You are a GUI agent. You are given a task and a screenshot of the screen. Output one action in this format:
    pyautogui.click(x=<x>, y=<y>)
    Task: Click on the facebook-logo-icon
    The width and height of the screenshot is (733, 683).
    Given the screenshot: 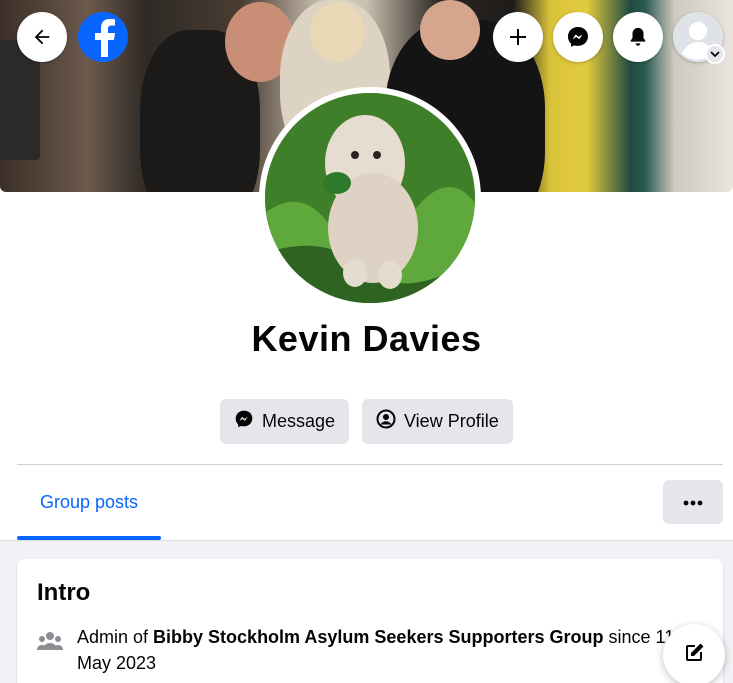 What is the action you would take?
    pyautogui.click(x=103, y=37)
    